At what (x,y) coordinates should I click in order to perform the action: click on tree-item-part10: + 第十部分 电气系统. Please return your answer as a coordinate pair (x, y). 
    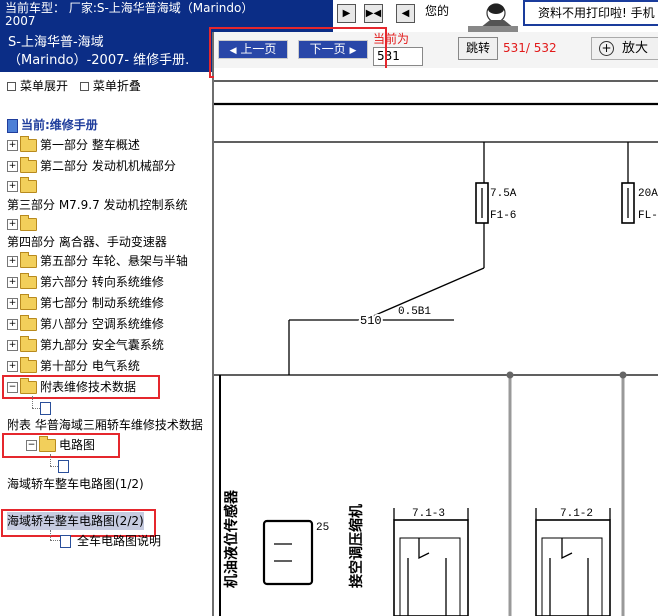
    Looking at the image, I should click on (73, 366).